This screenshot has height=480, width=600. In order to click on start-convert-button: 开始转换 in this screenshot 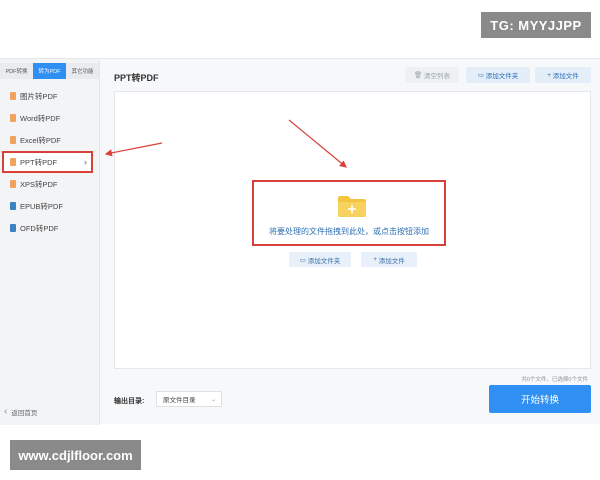, I will do `click(540, 399)`.